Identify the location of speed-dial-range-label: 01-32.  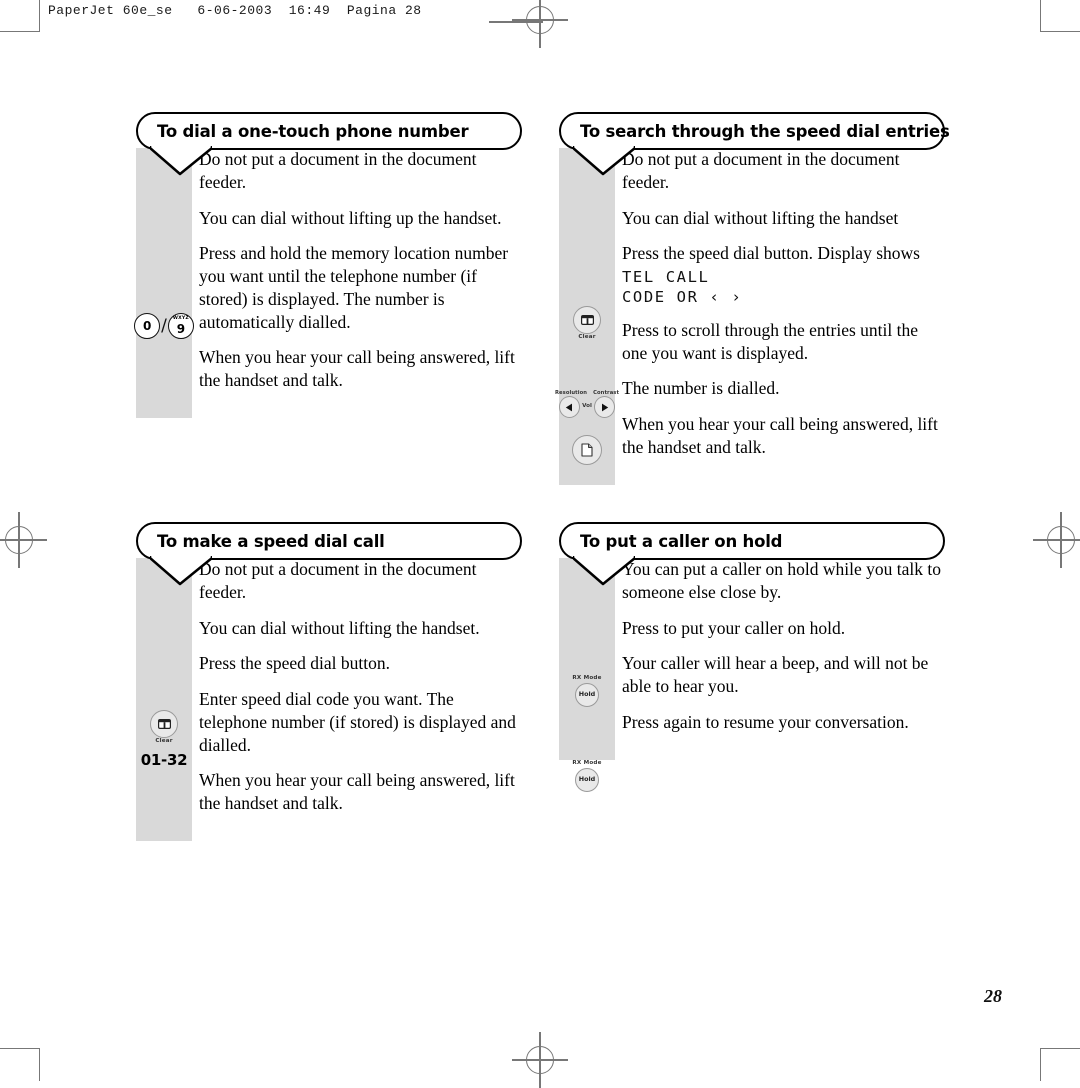
(164, 760).